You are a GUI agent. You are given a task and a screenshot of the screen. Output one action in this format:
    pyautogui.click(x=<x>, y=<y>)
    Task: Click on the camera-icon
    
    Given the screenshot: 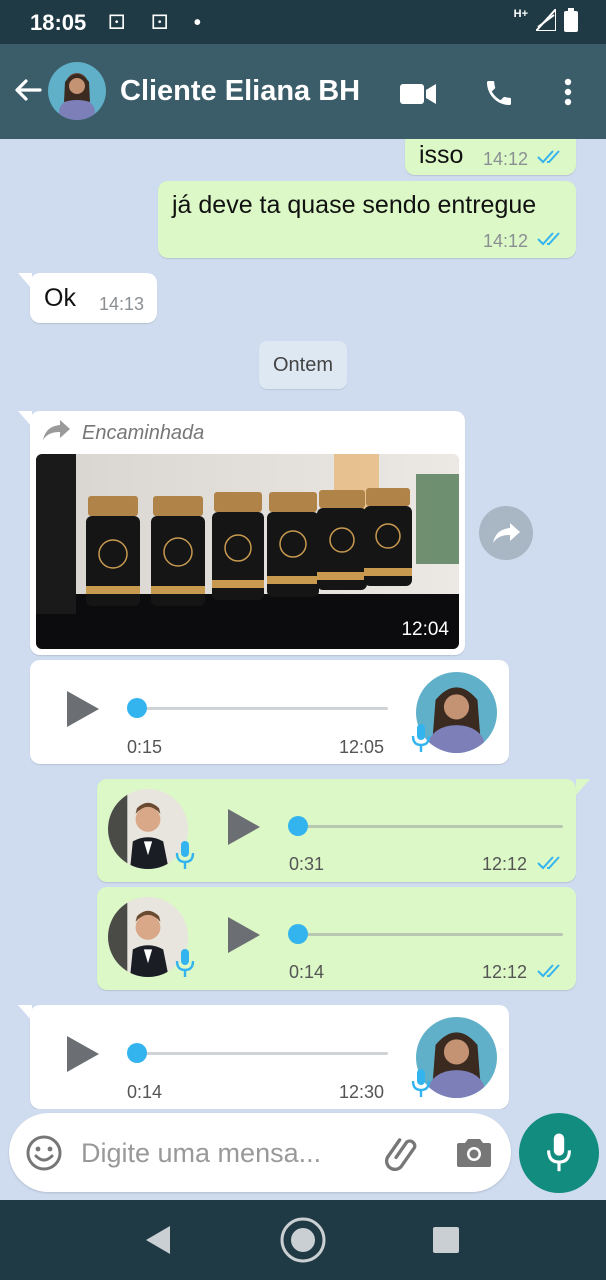 What is the action you would take?
    pyautogui.click(x=474, y=1152)
    